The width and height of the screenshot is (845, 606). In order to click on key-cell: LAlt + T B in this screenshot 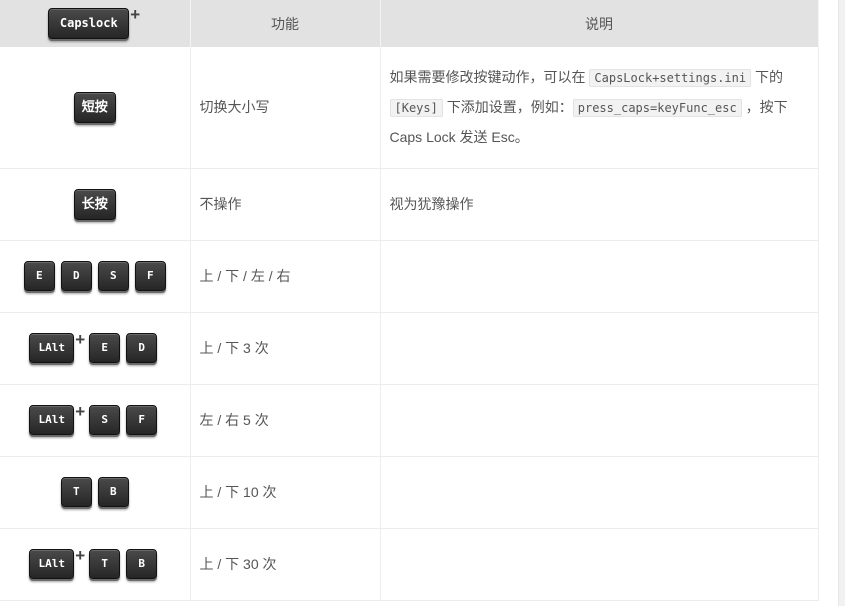, I will do `click(95, 564)`.